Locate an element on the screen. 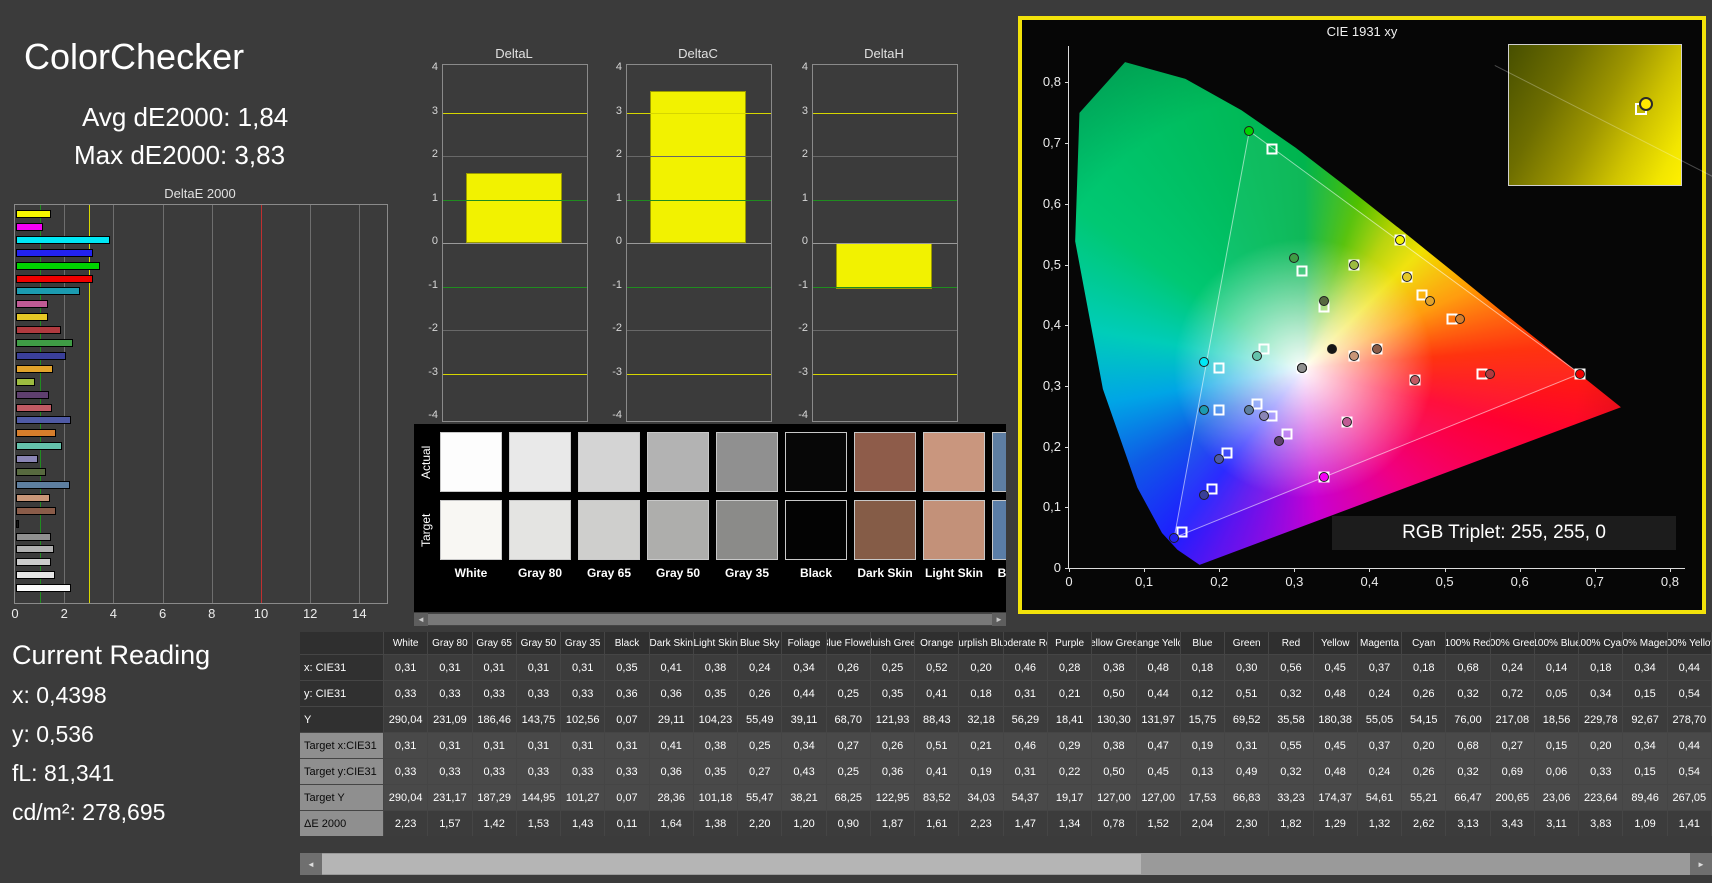  y-axis-label: 1 is located at coordinates (618, 197).